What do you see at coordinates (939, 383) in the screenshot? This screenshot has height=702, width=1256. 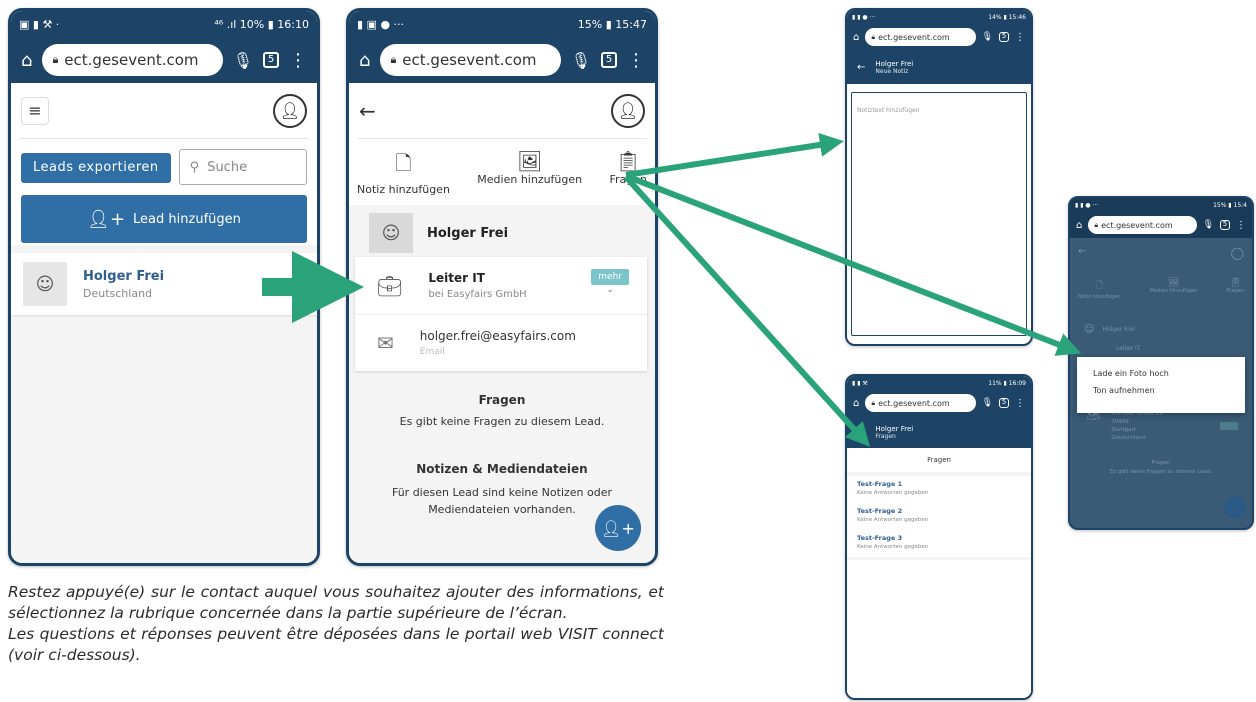 I see `status-bar: ▮ ▮ ⚒ 11% ▮ 16:09` at bounding box center [939, 383].